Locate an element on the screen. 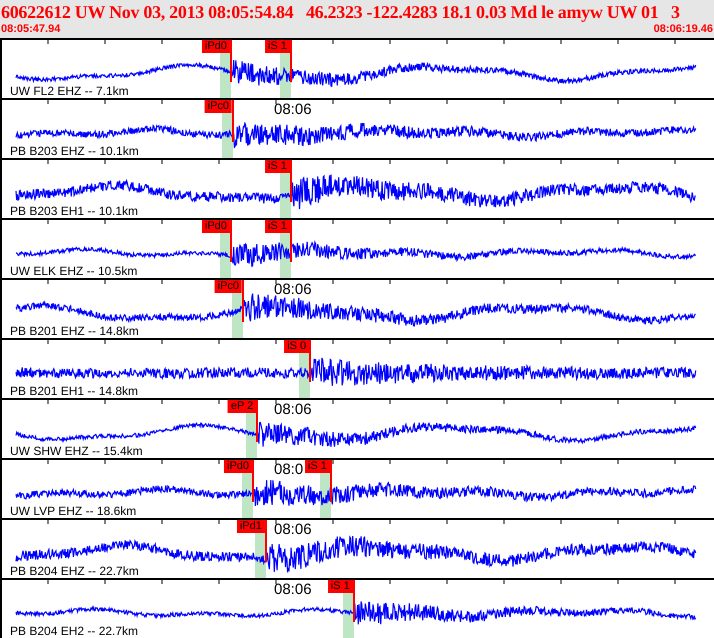 This screenshot has width=714, height=638. channel-label: UW ELK EHZ -- 10.5km is located at coordinates (74, 271).